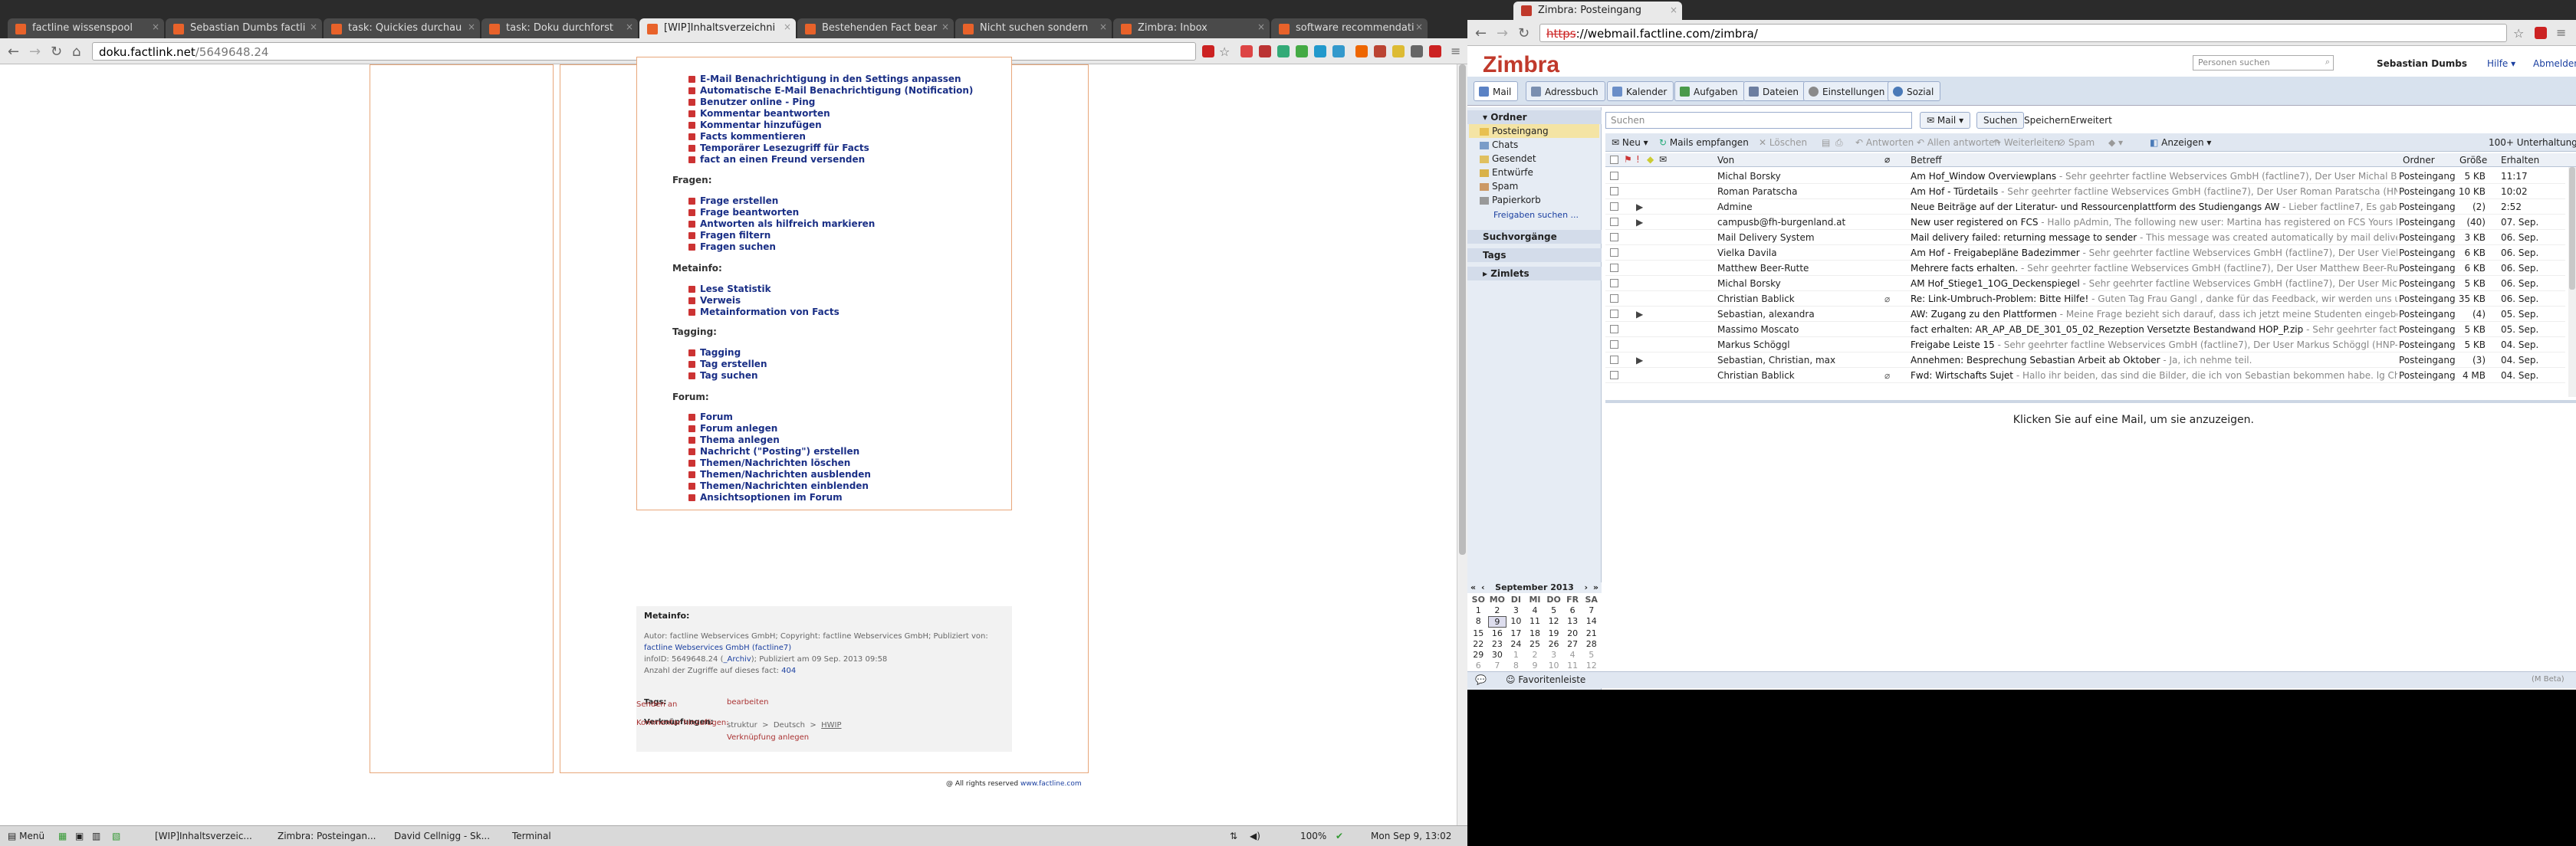  Describe the element at coordinates (781, 235) in the screenshot. I see `toc-link: Fragen filtern` at that location.